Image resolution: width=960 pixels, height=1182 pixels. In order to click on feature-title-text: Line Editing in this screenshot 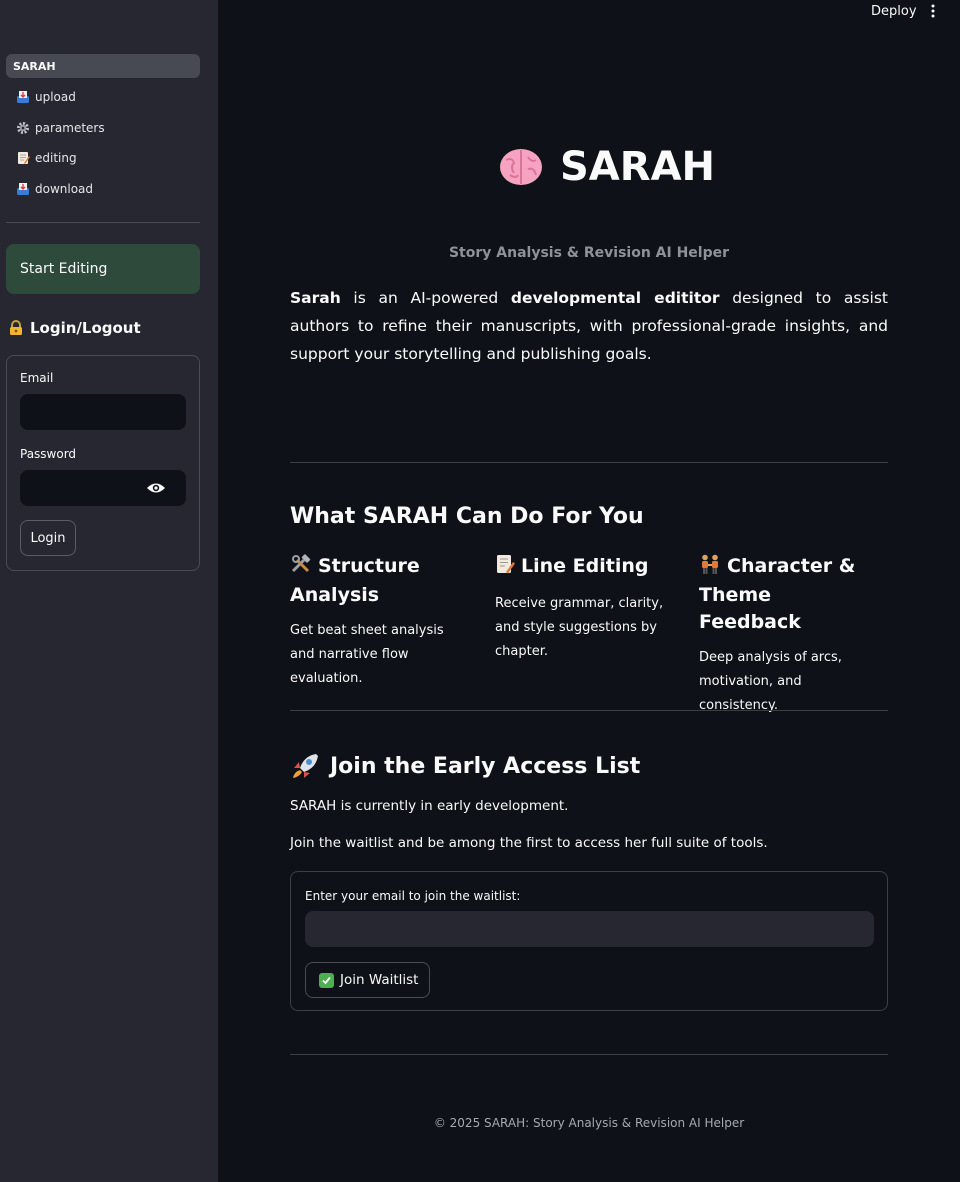, I will do `click(585, 566)`.